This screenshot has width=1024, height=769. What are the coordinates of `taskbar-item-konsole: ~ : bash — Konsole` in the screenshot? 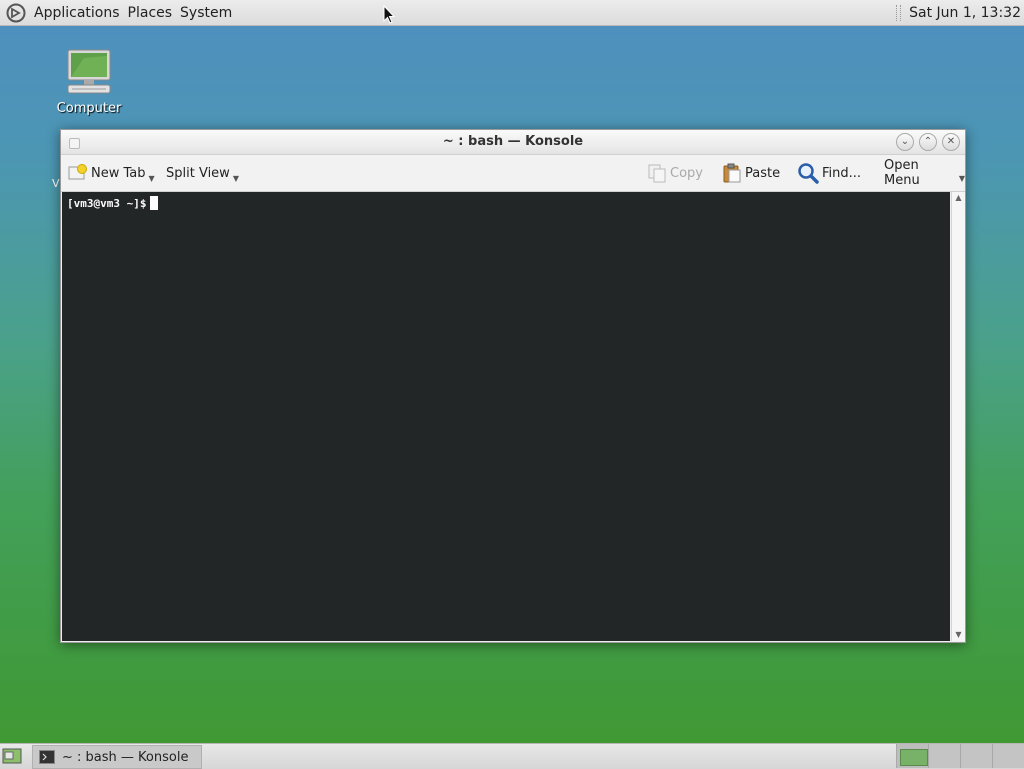 It's located at (117, 757).